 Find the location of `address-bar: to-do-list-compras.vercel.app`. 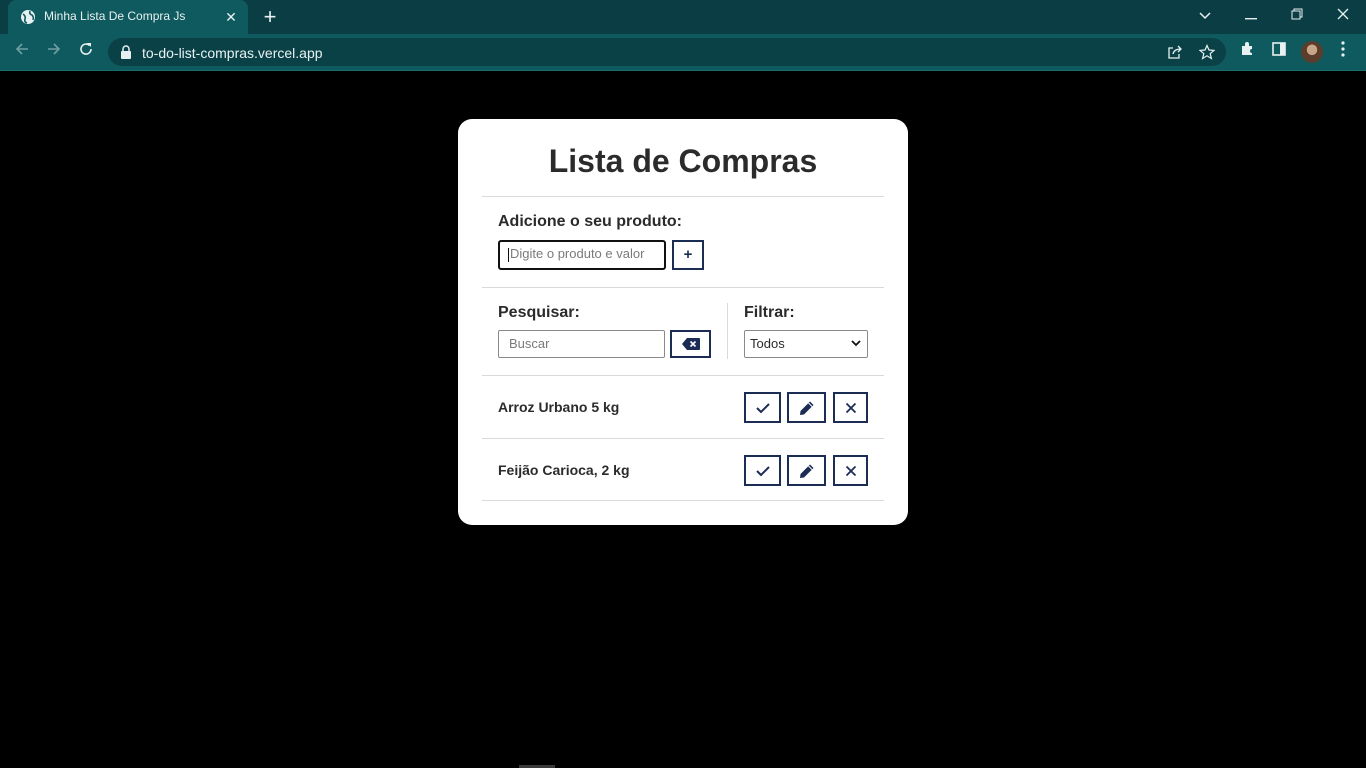

address-bar: to-do-list-compras.vercel.app is located at coordinates (667, 52).